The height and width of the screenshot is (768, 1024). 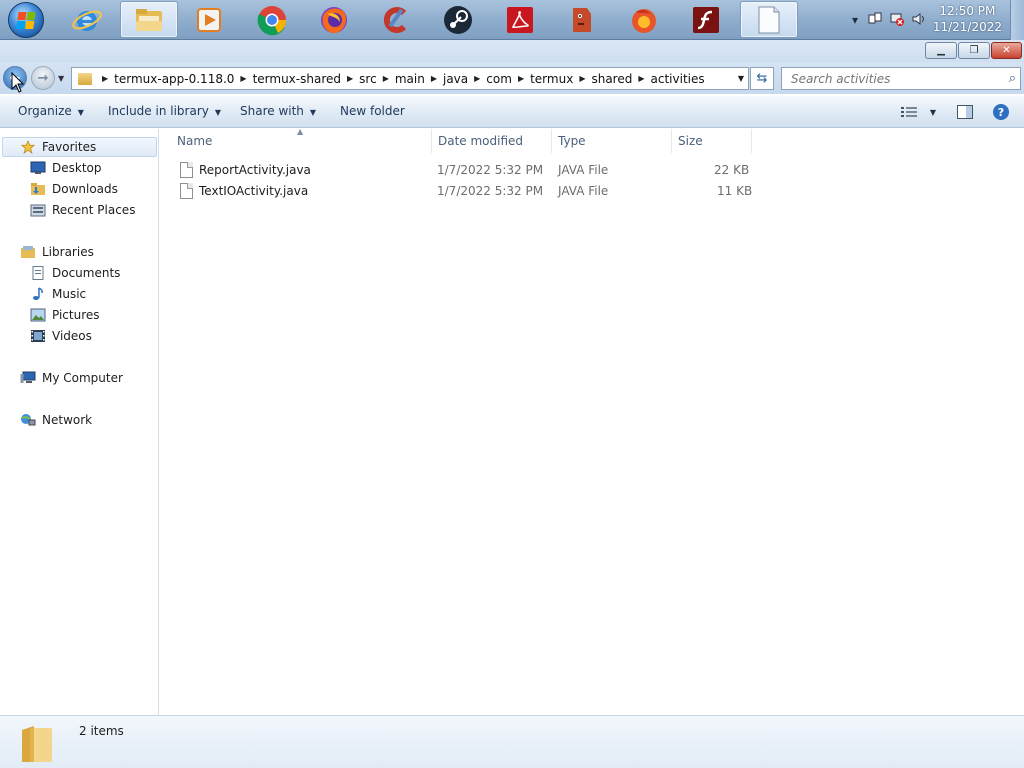 I want to click on breadcrumb-item: termux-shared, so click(x=297, y=79).